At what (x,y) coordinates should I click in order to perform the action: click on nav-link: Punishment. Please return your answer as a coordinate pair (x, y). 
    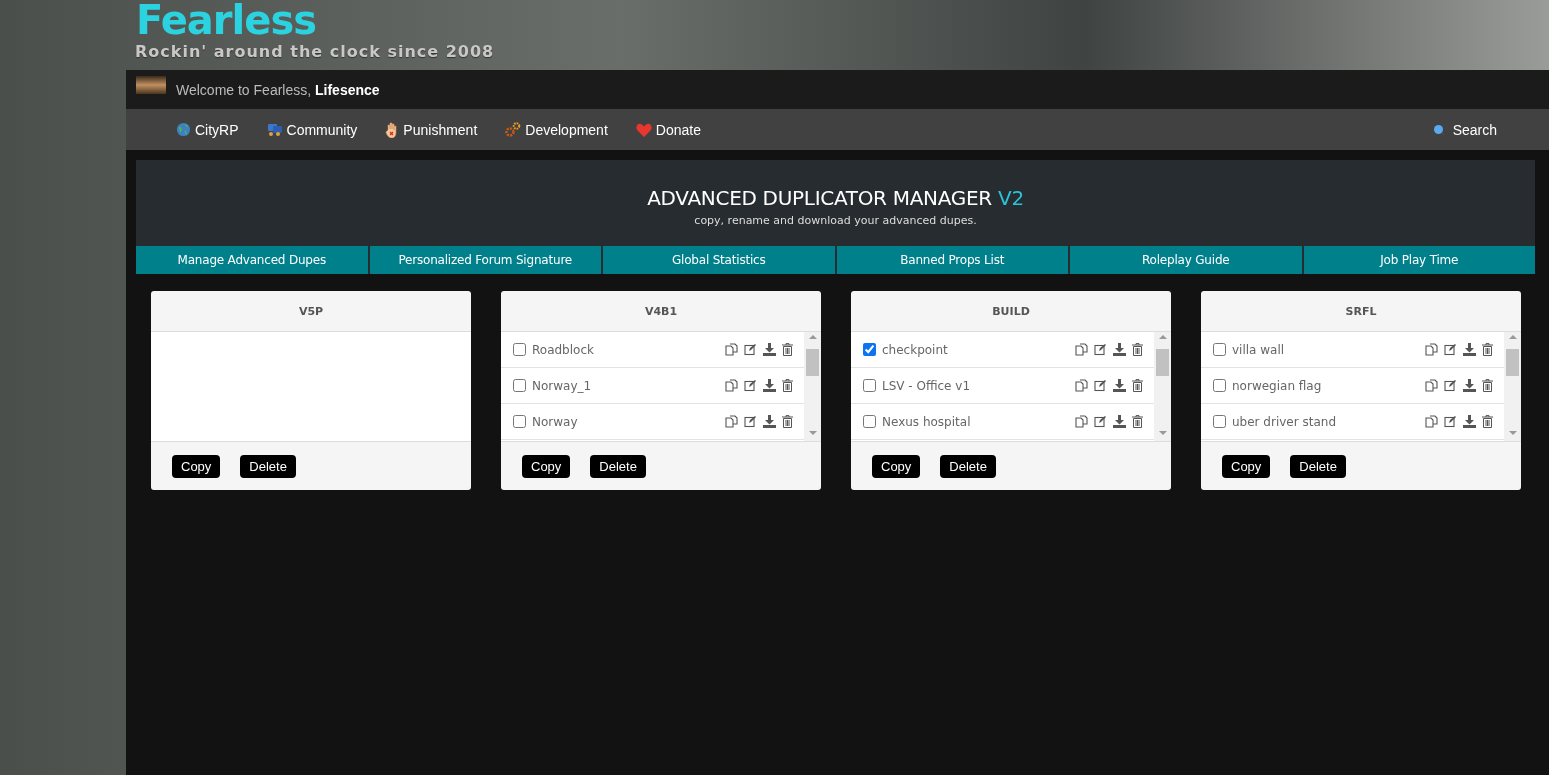
    Looking at the image, I should click on (431, 129).